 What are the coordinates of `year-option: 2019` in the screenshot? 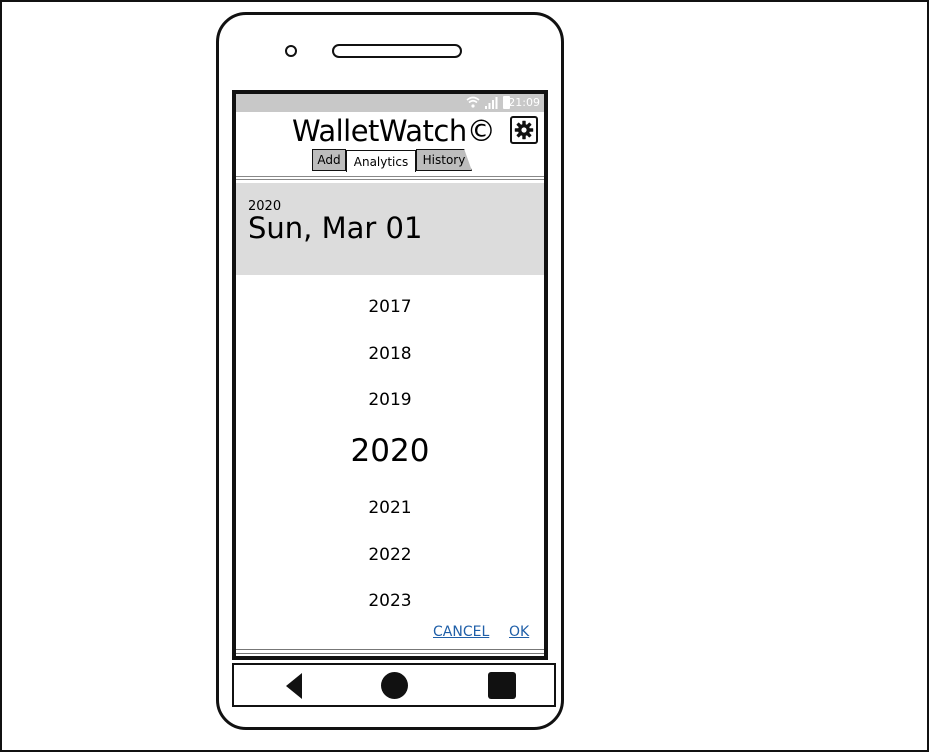 It's located at (390, 400).